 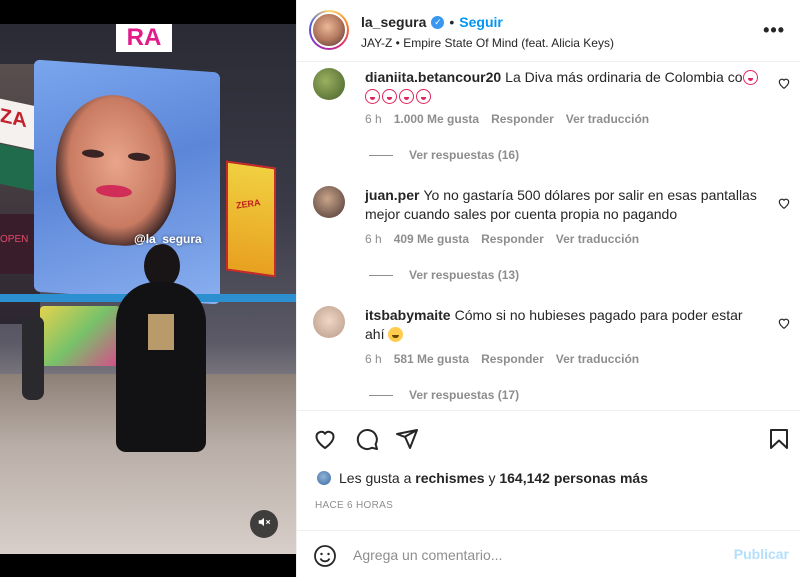 I want to click on author-avatar, so click(x=329, y=30).